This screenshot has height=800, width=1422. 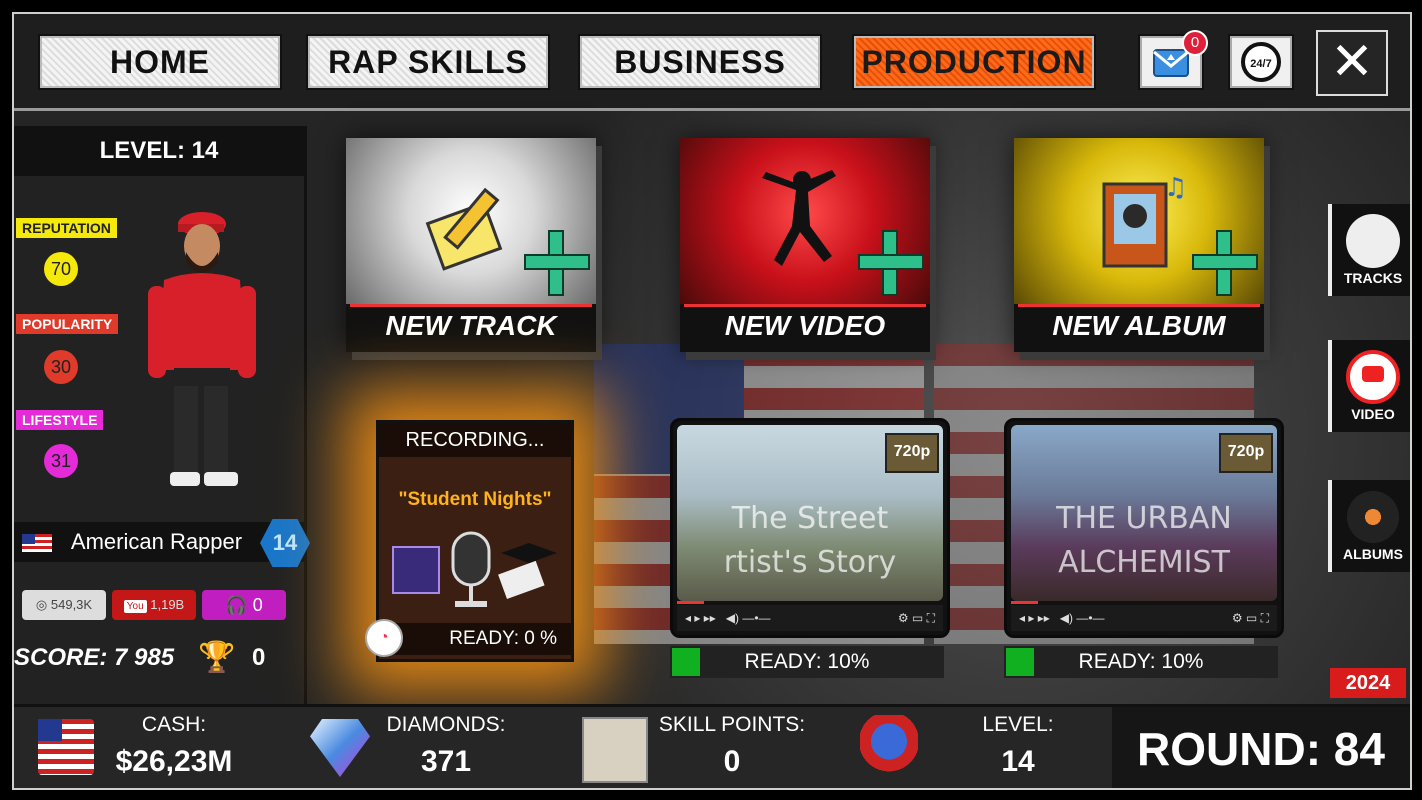 What do you see at coordinates (67, 324) in the screenshot?
I see `popularity-label: POPULARITY` at bounding box center [67, 324].